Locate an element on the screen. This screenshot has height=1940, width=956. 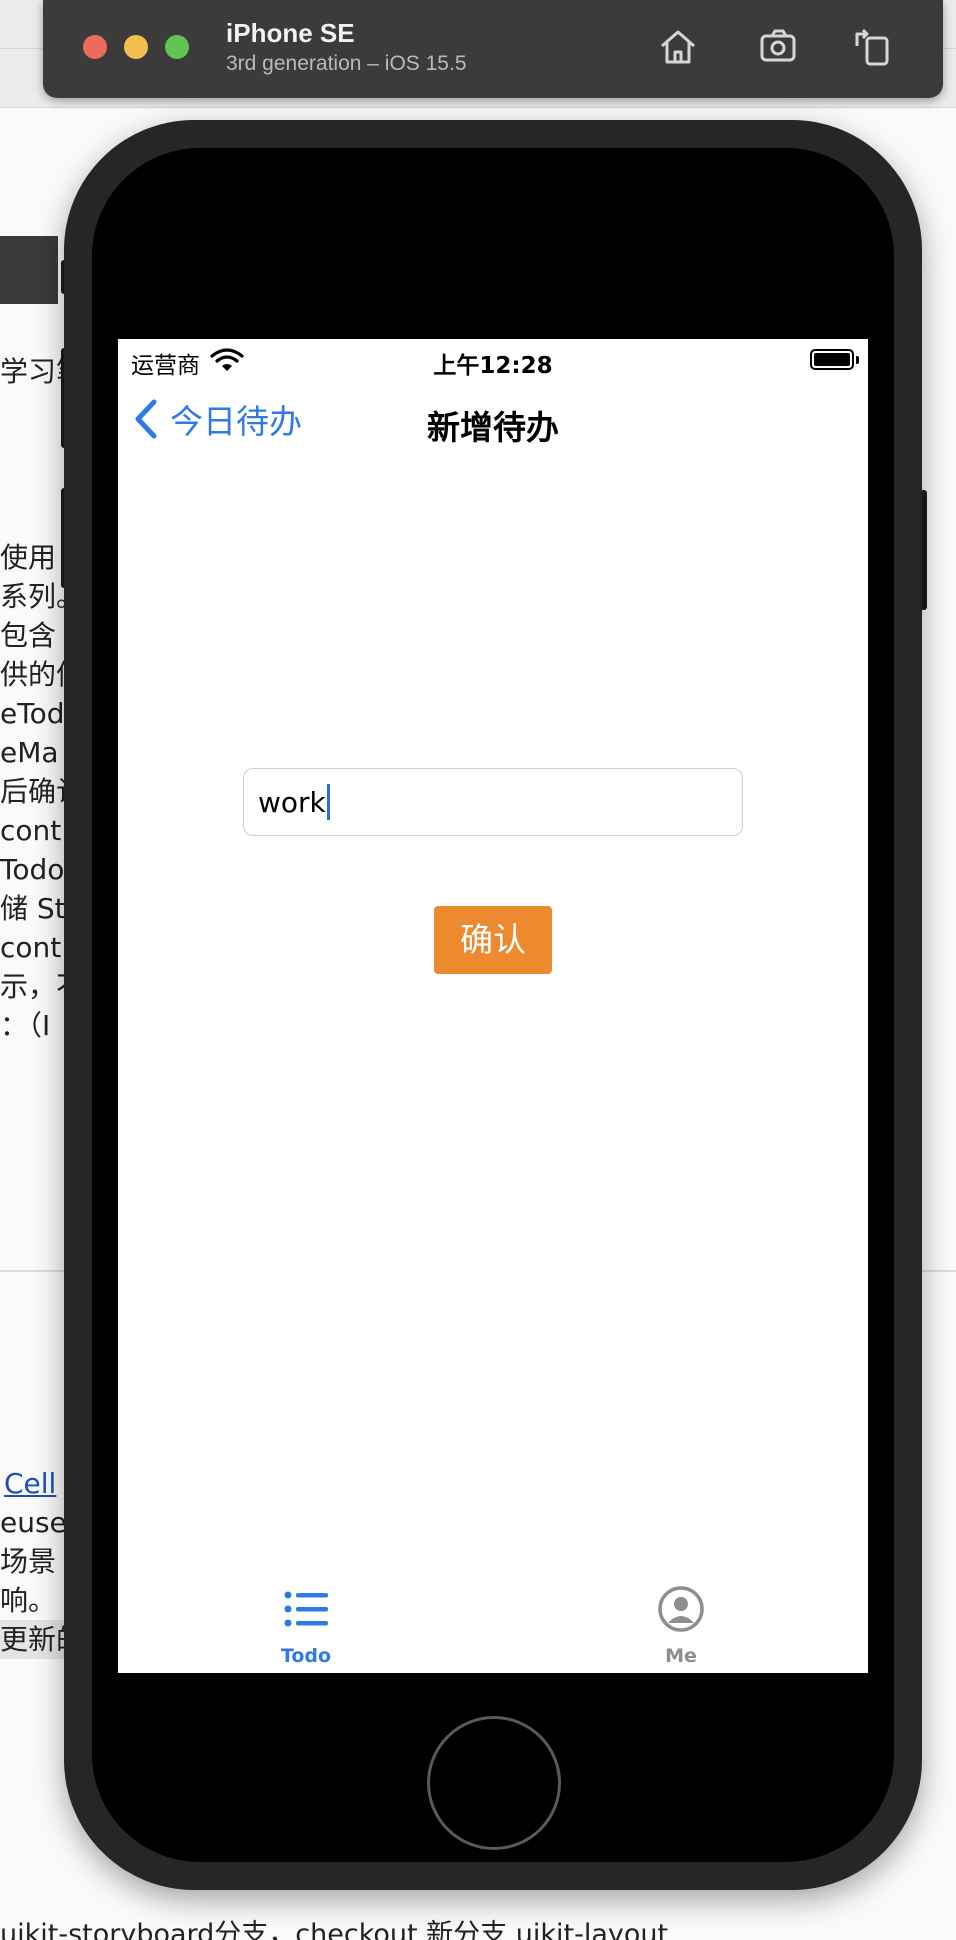
page-title: 新增待办 is located at coordinates (493, 427).